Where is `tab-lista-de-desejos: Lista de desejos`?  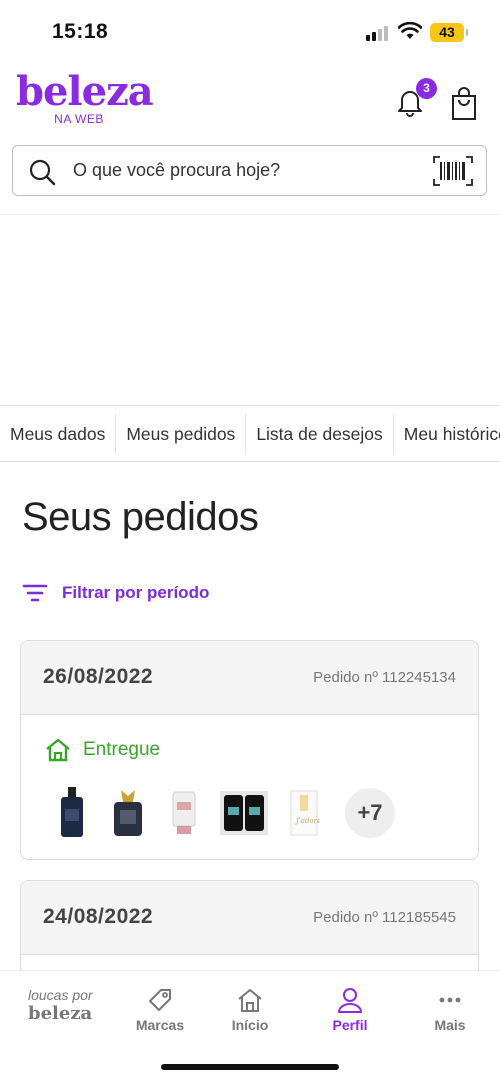 tab-lista-de-desejos: Lista de desejos is located at coordinates (320, 433).